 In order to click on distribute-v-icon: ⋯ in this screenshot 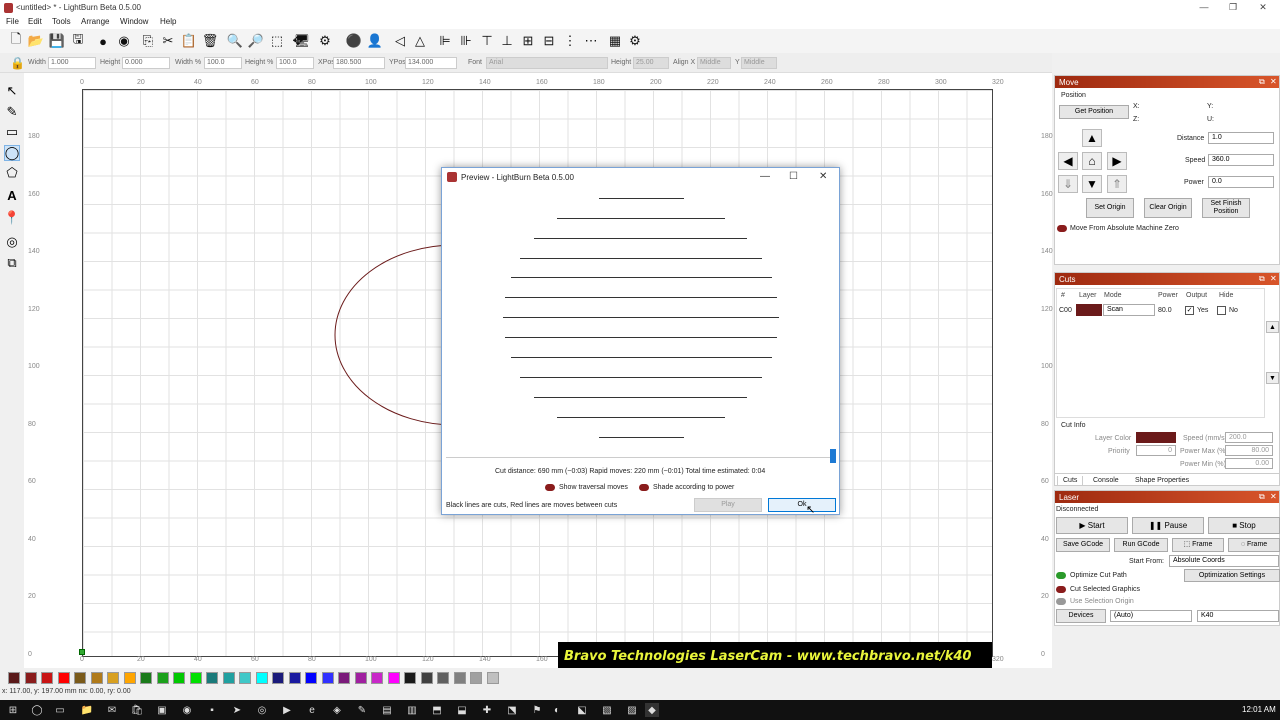, I will do `click(591, 41)`.